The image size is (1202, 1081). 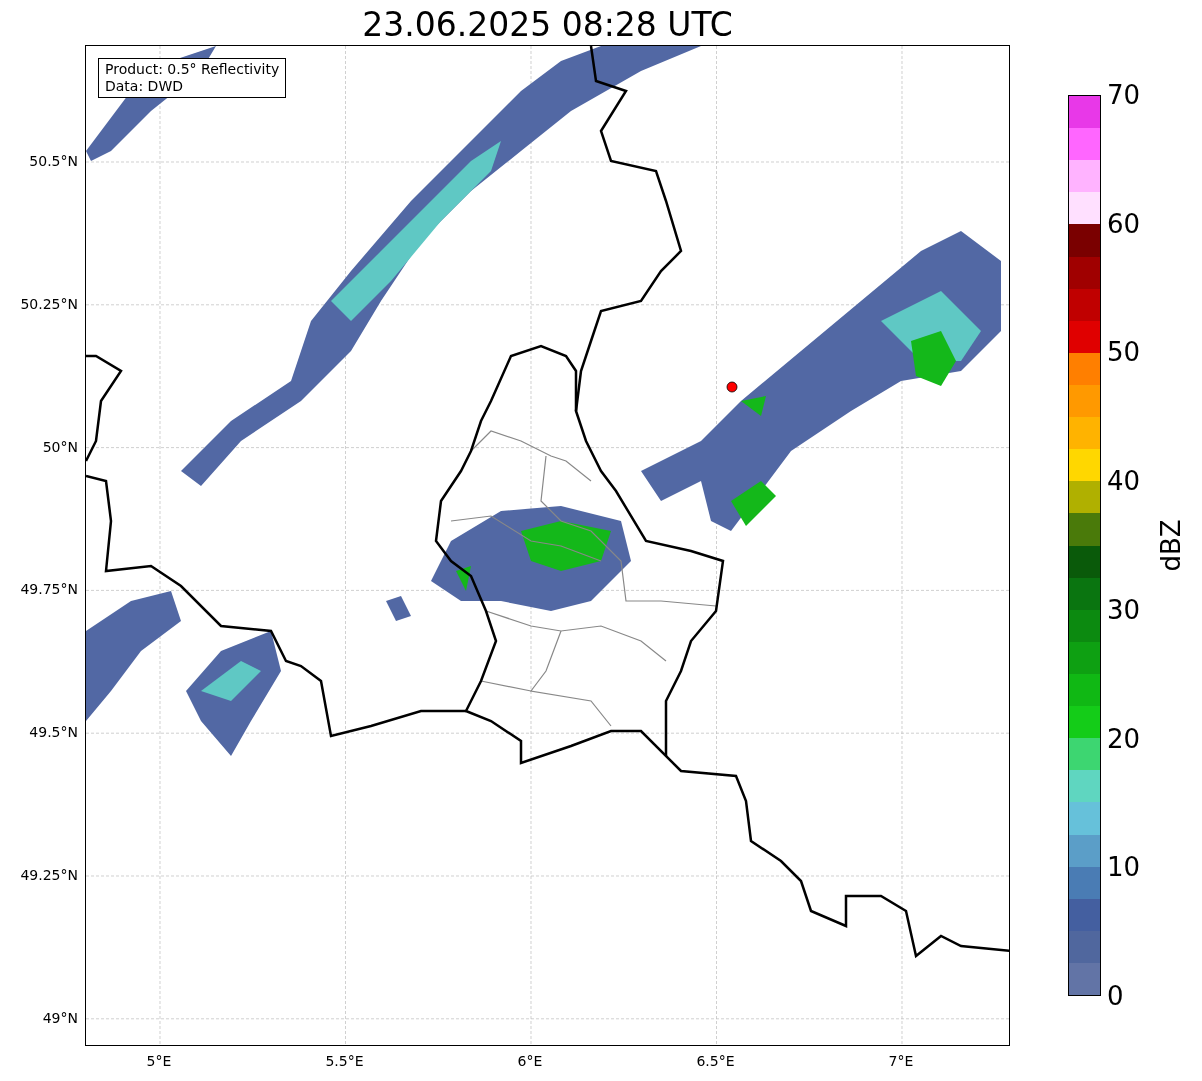 I want to click on longitude-label: 7°E, so click(x=901, y=1061).